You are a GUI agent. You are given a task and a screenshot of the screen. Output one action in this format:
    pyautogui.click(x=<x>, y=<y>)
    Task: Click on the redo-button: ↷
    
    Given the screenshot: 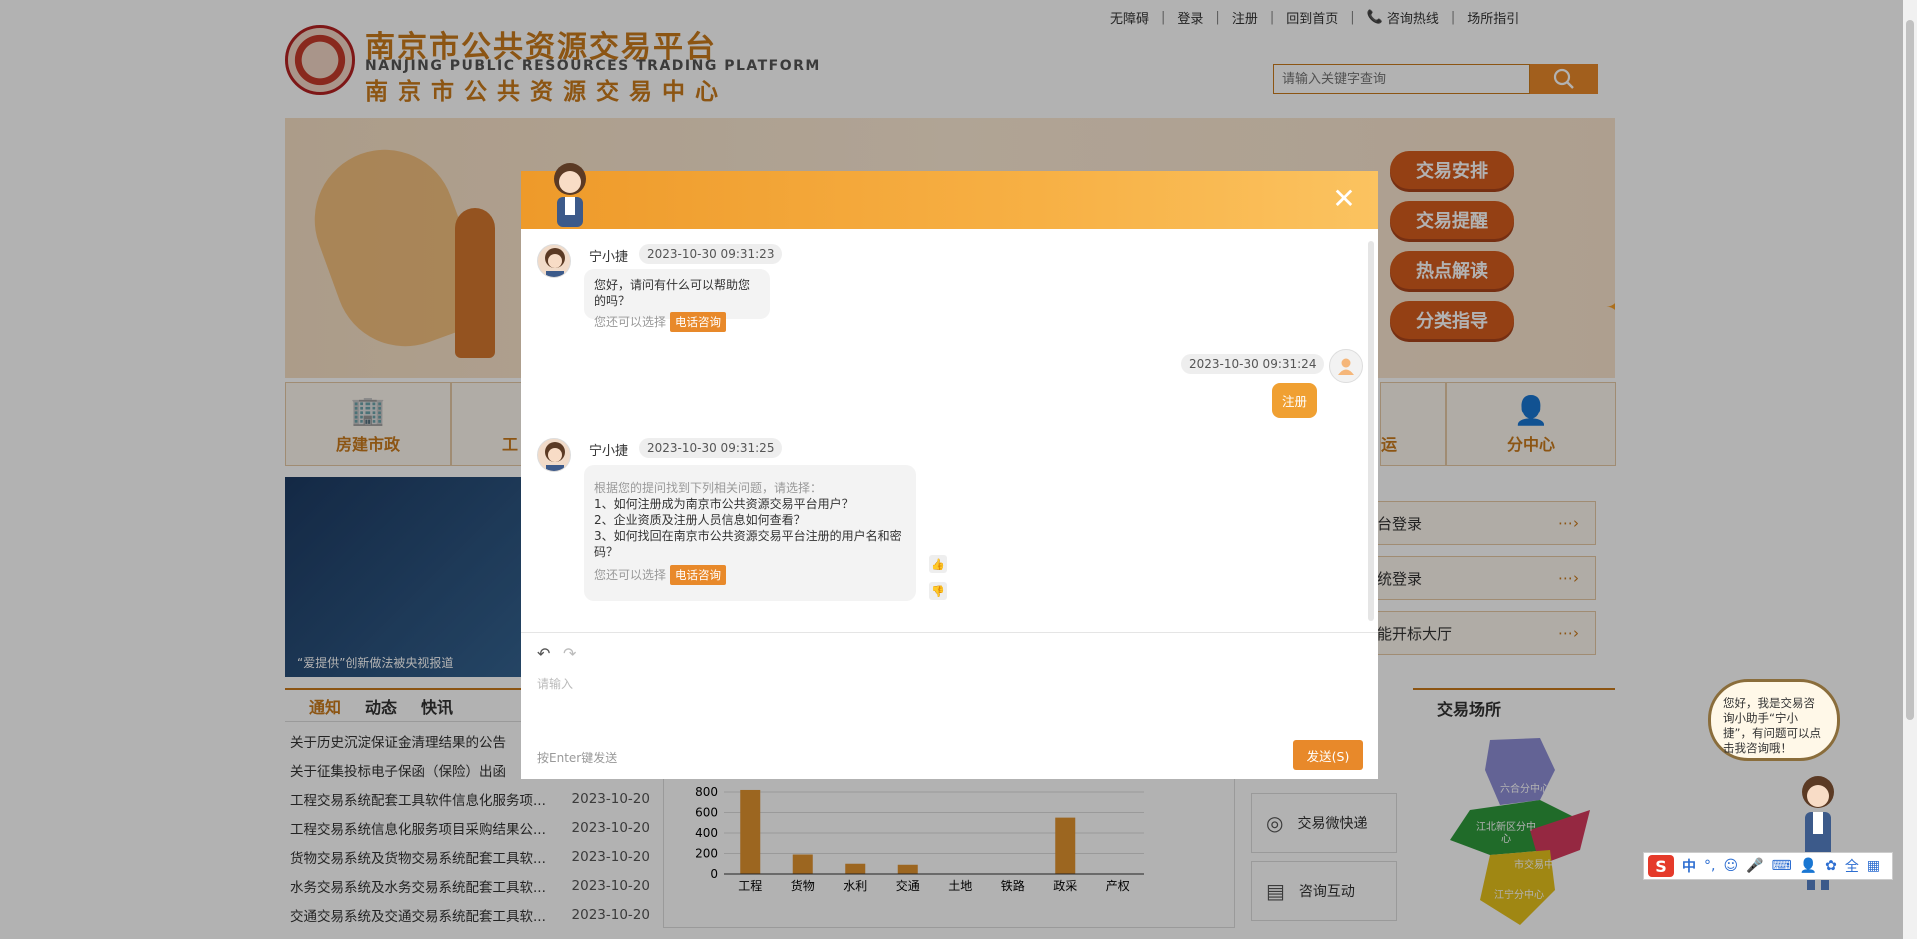 What is the action you would take?
    pyautogui.click(x=569, y=653)
    